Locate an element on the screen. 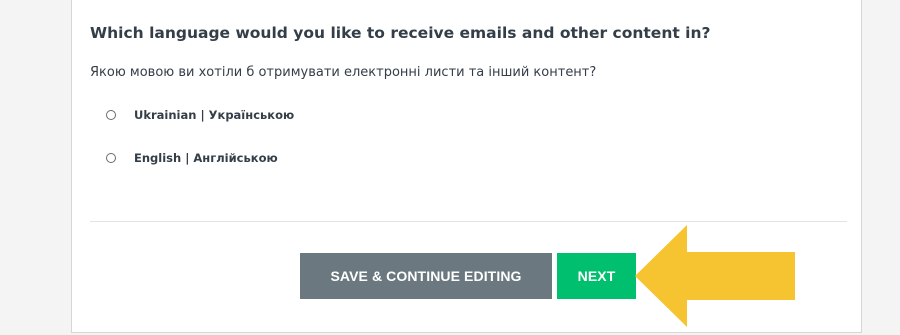 The height and width of the screenshot is (335, 900). arrow-left-icon is located at coordinates (715, 276).